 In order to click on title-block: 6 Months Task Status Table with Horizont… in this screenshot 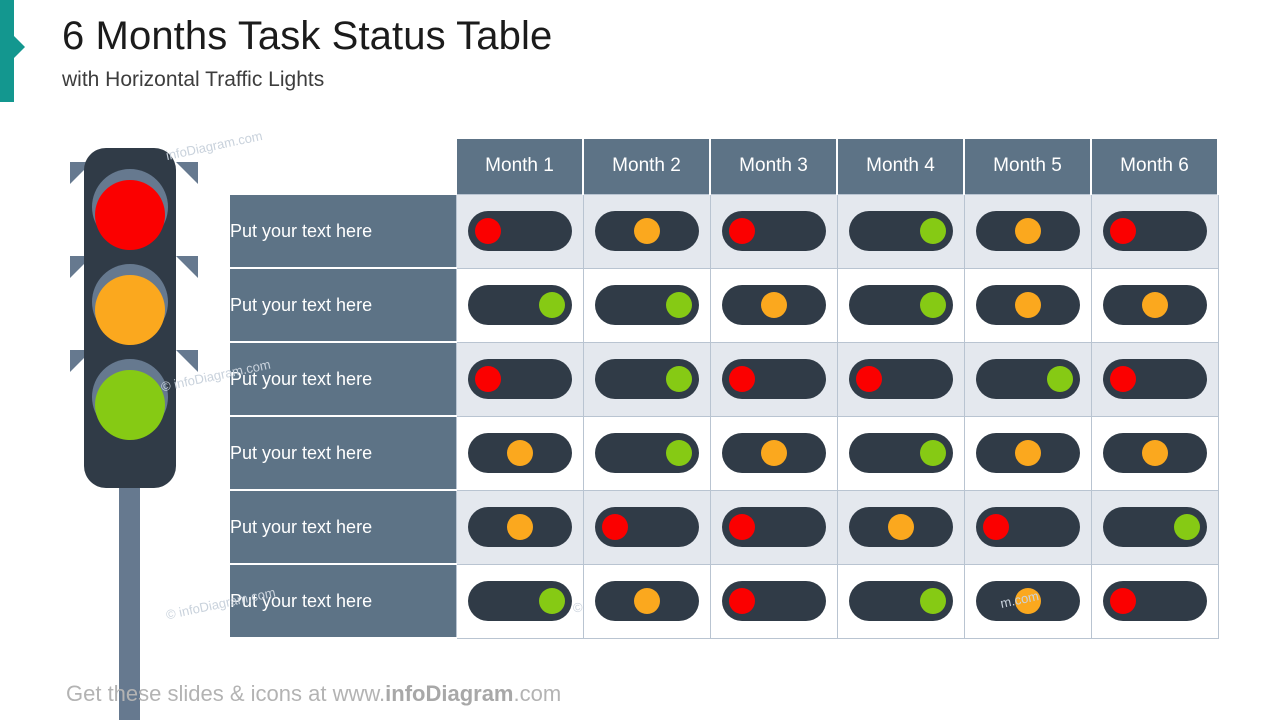, I will do `click(307, 52)`.